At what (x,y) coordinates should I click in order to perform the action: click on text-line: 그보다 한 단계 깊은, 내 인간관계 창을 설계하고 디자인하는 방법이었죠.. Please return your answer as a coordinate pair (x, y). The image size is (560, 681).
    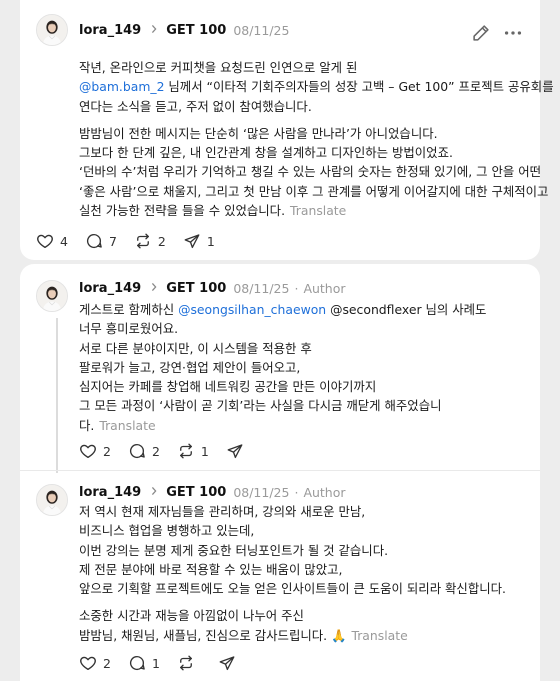
    Looking at the image, I should click on (316, 152).